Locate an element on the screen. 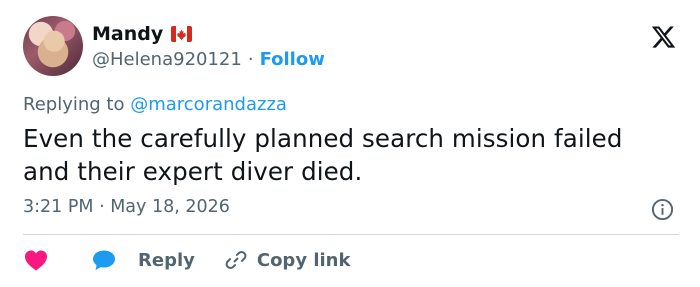 The image size is (700, 287). author-name-row: Mandy is located at coordinates (142, 34).